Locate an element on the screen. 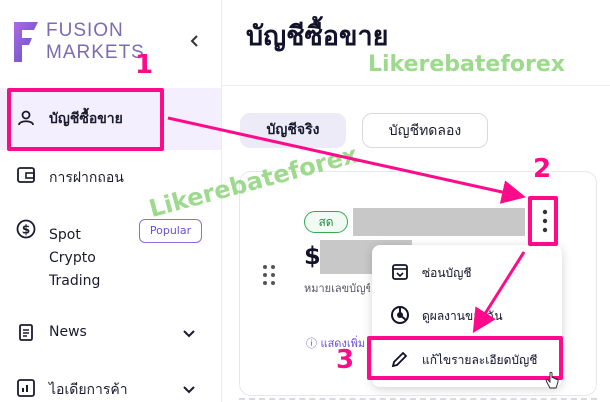  fusion-logo-icon is located at coordinates (26, 42).